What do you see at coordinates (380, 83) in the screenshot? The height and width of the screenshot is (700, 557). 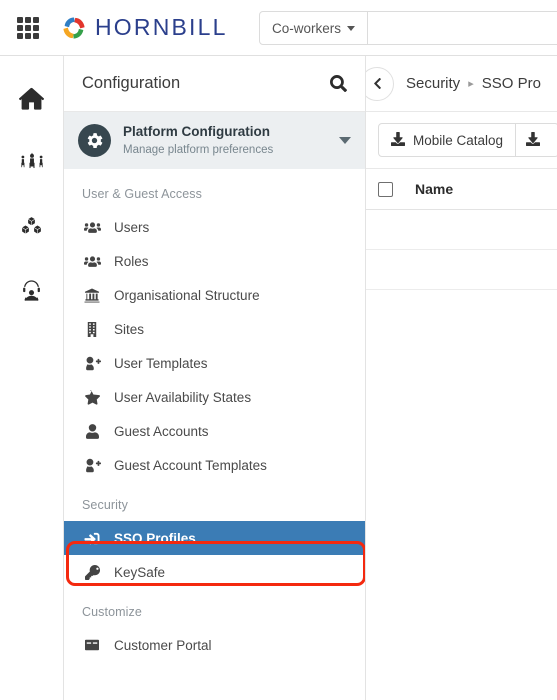 I see `back-button` at bounding box center [380, 83].